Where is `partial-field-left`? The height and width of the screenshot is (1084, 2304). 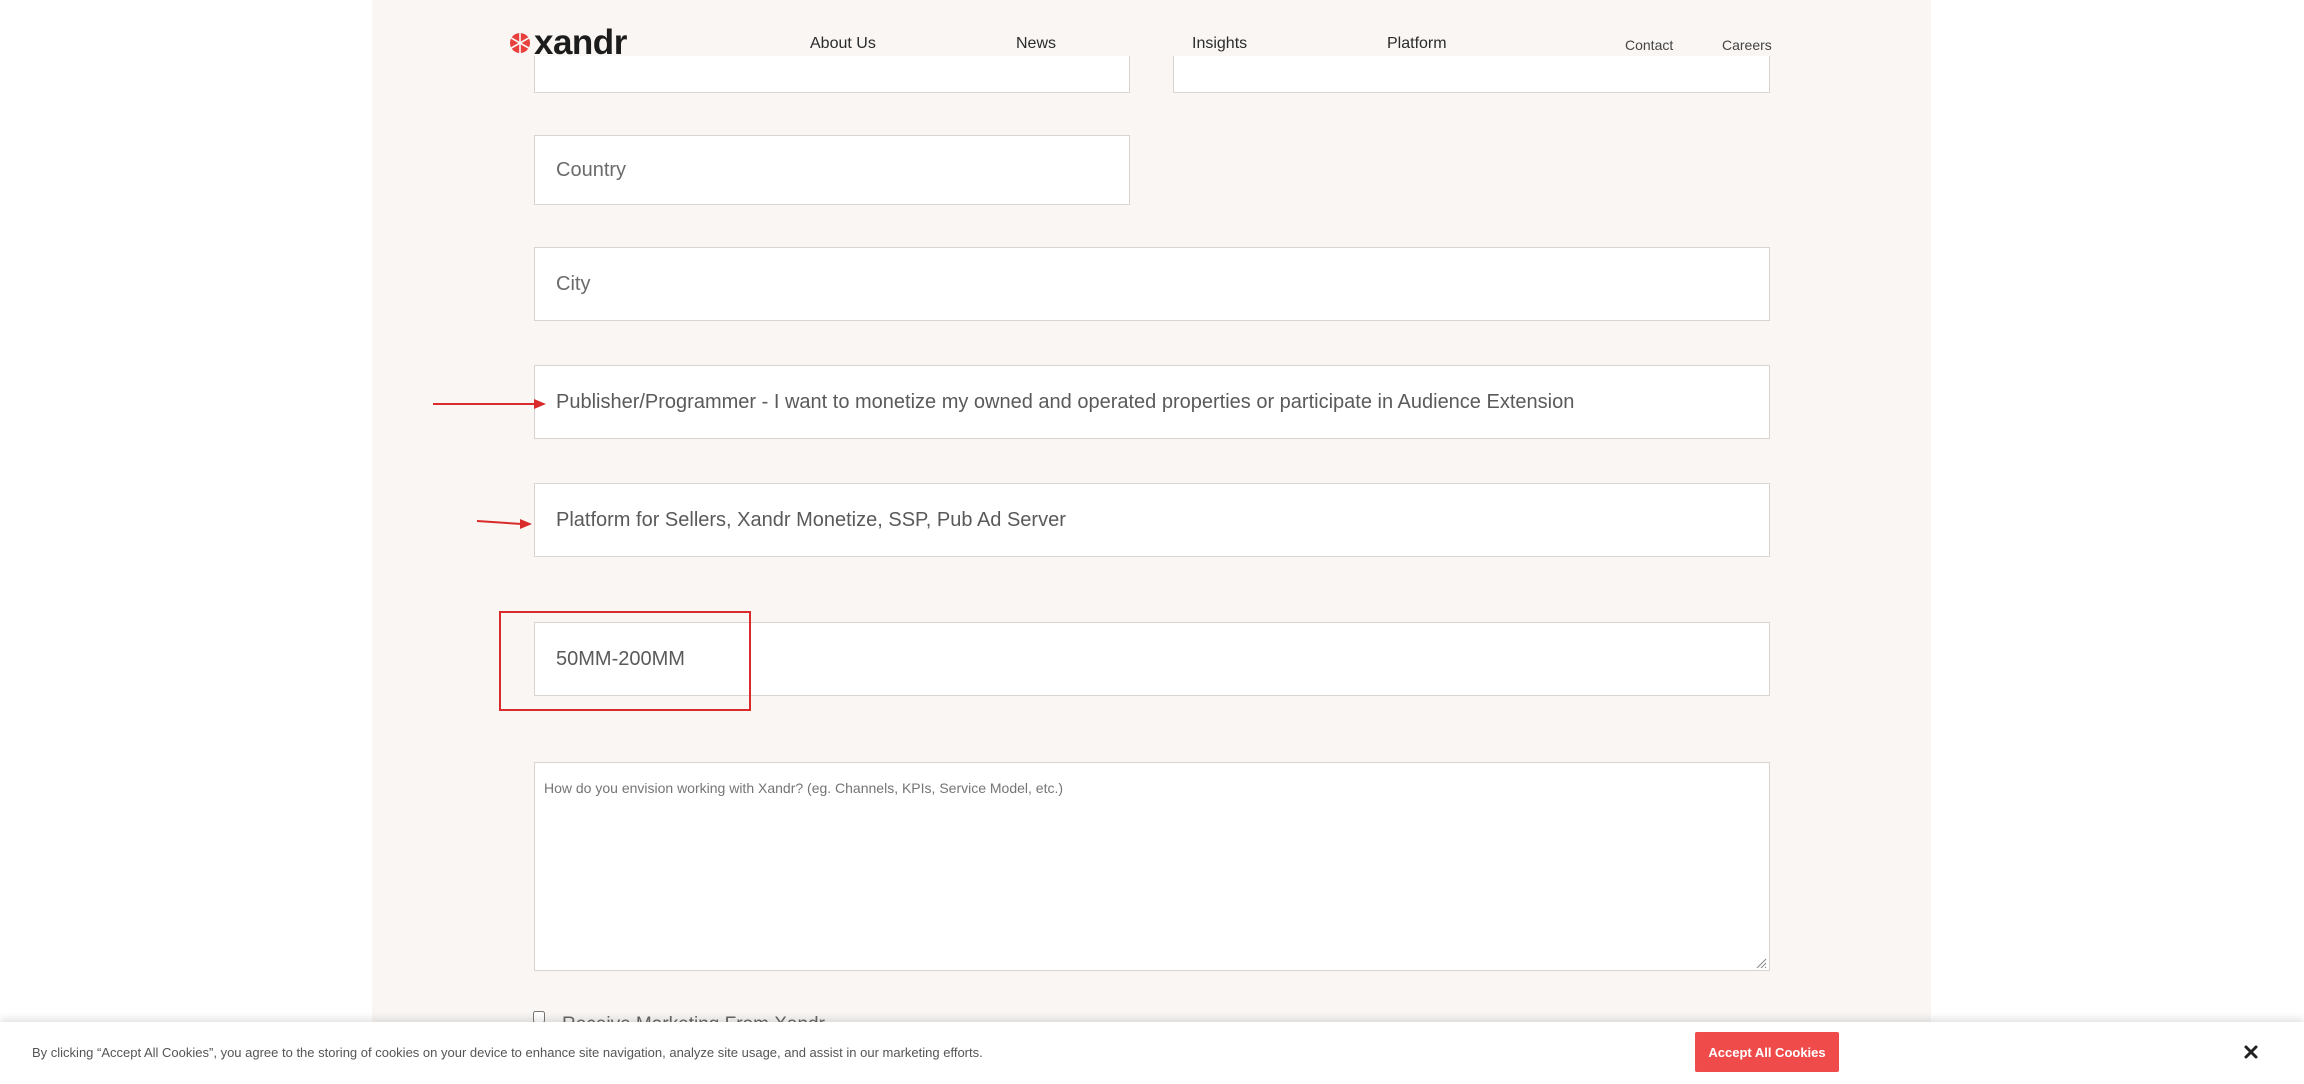 partial-field-left is located at coordinates (832, 74).